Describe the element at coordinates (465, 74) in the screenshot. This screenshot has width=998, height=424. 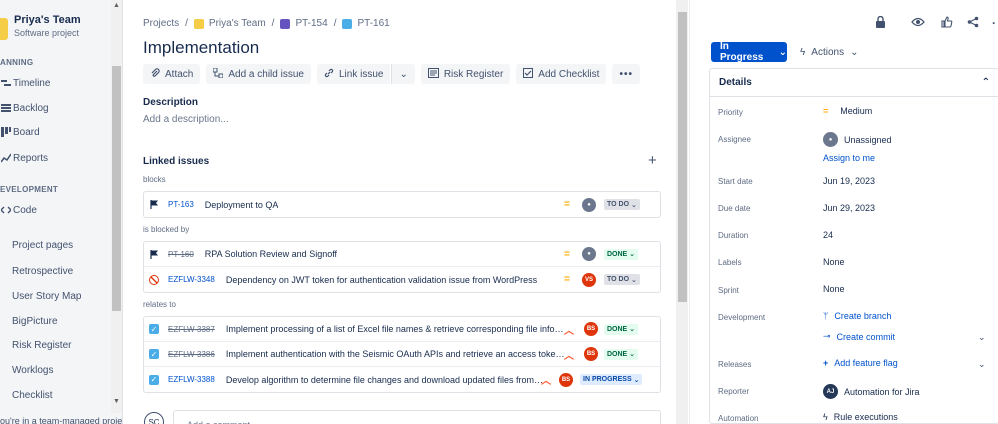
I see `risk-register-button: Risk Register` at that location.